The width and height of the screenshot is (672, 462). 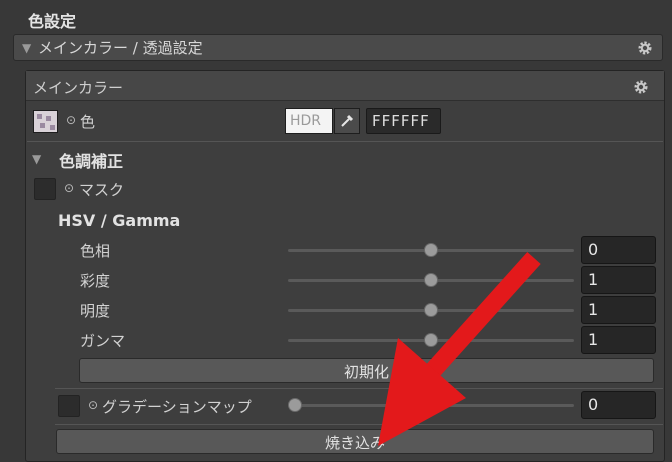 I want to click on gradient-map-slider-track, so click(x=431, y=405).